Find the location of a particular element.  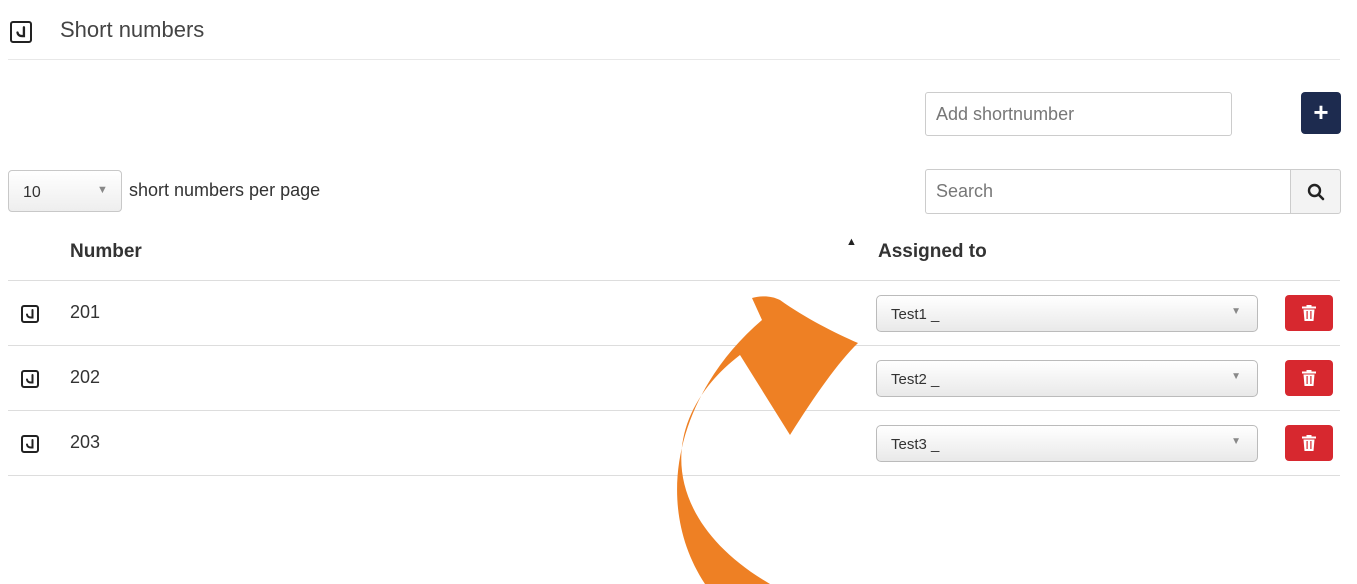

page-title: Short numbers is located at coordinates (132, 29).